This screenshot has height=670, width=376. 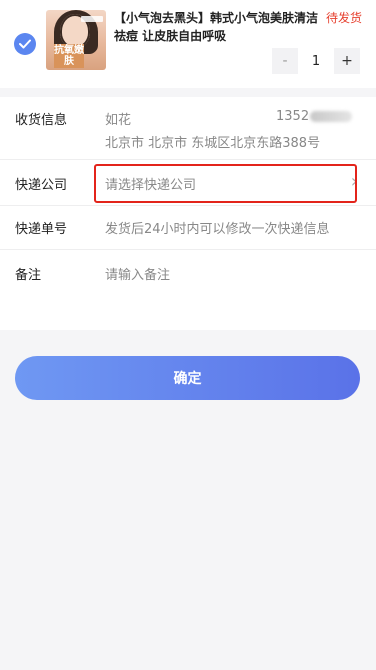 What do you see at coordinates (347, 61) in the screenshot?
I see `increase-button: +` at bounding box center [347, 61].